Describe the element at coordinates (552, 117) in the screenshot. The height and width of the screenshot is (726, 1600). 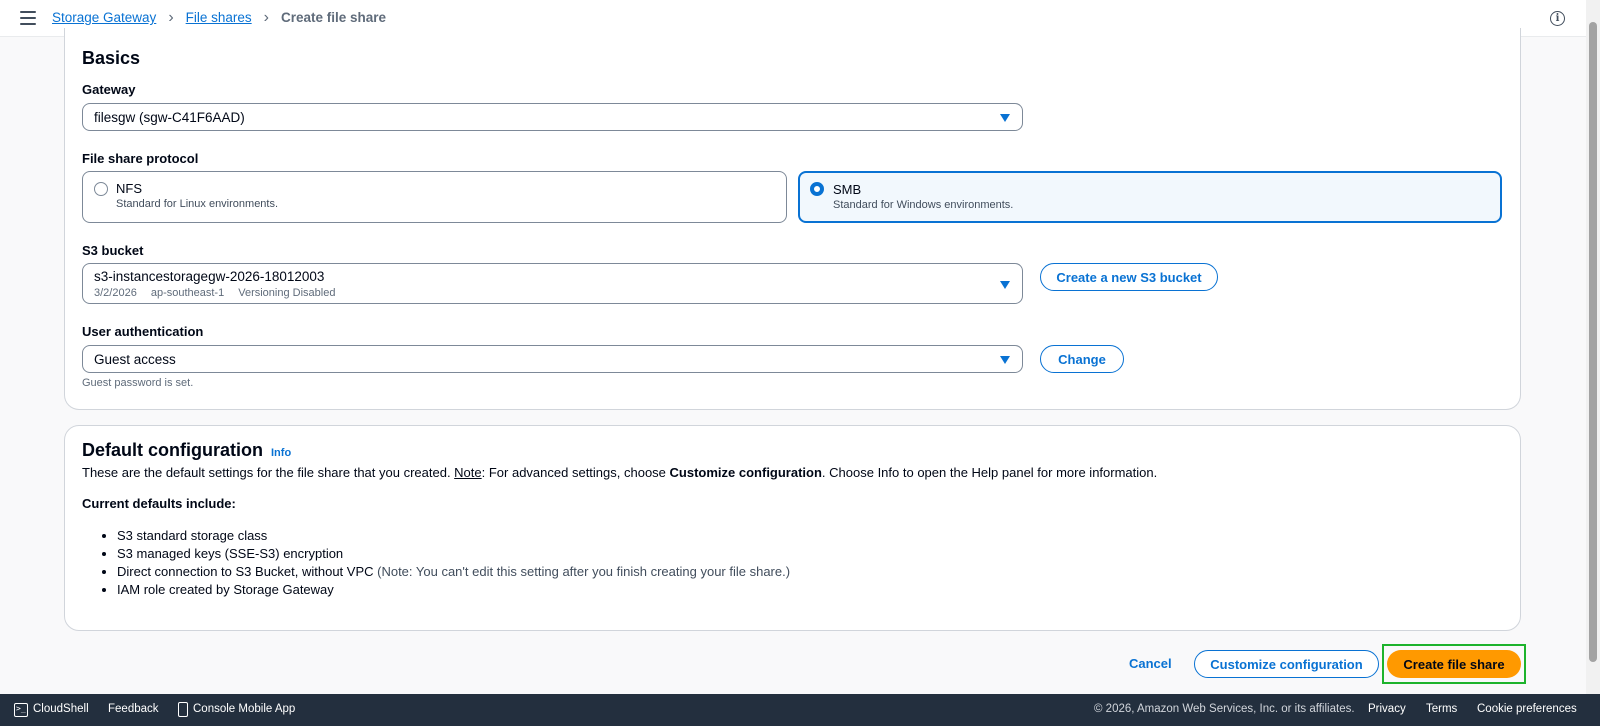
I see `gateway-select: filesgw (sgw-C41F6AAD)` at that location.